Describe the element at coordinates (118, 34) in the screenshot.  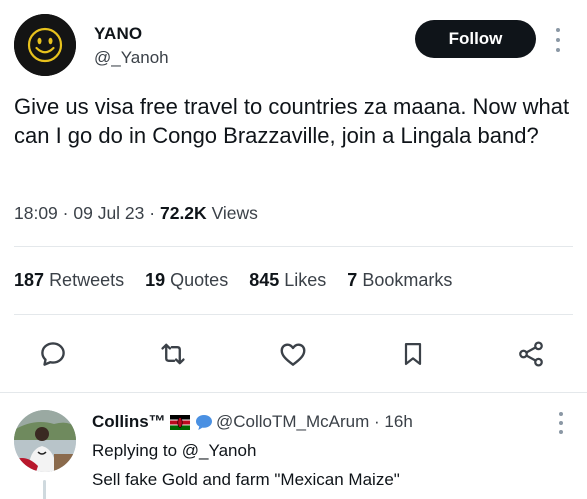
I see `author-name: YANO` at that location.